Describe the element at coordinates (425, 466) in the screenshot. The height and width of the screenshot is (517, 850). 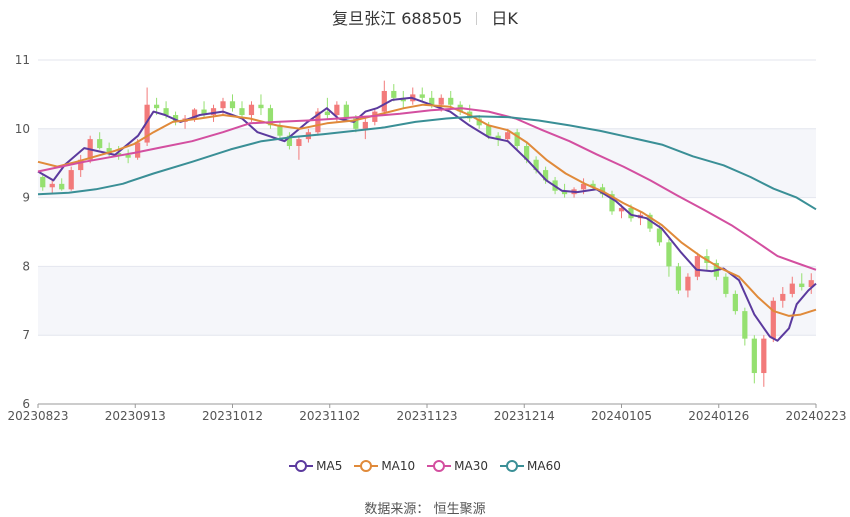
I see `chart-legend: MA5 MA10 MA30 MA60` at that location.